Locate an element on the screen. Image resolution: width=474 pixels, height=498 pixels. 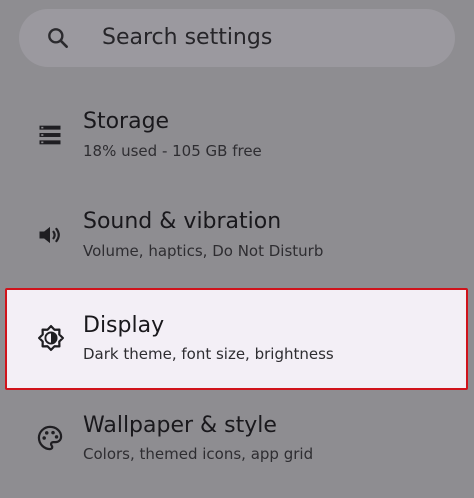
settings-item-title: Display is located at coordinates (124, 325).